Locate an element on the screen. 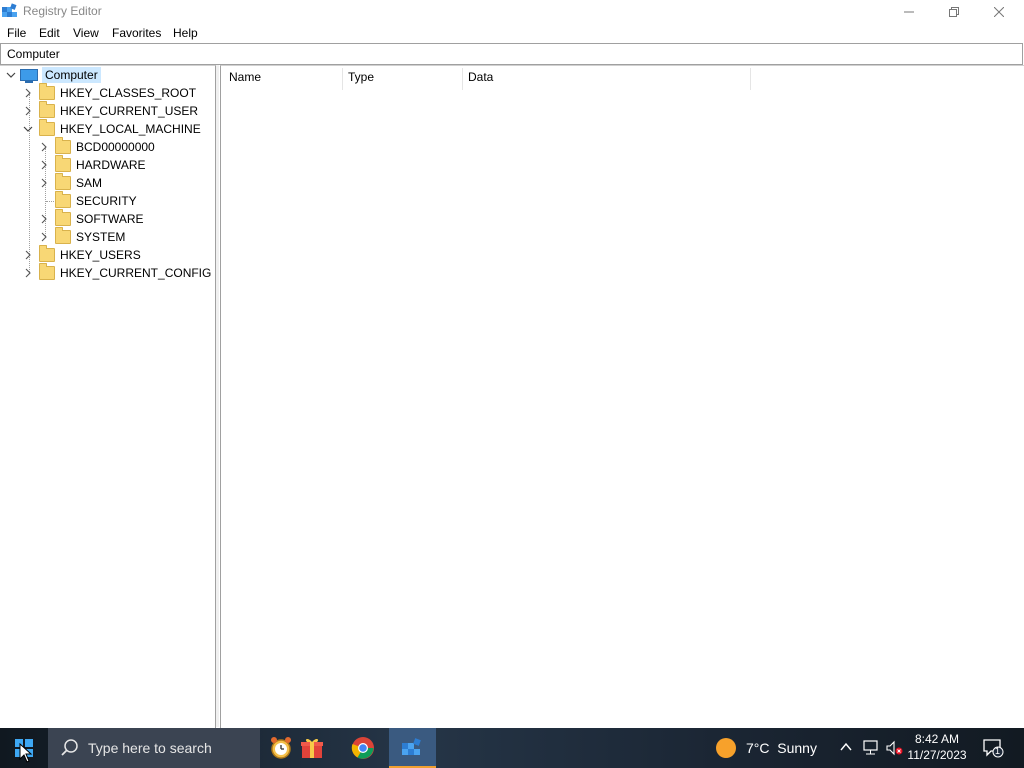 The image size is (1024, 768). tree-label: SYSTEM is located at coordinates (101, 237).